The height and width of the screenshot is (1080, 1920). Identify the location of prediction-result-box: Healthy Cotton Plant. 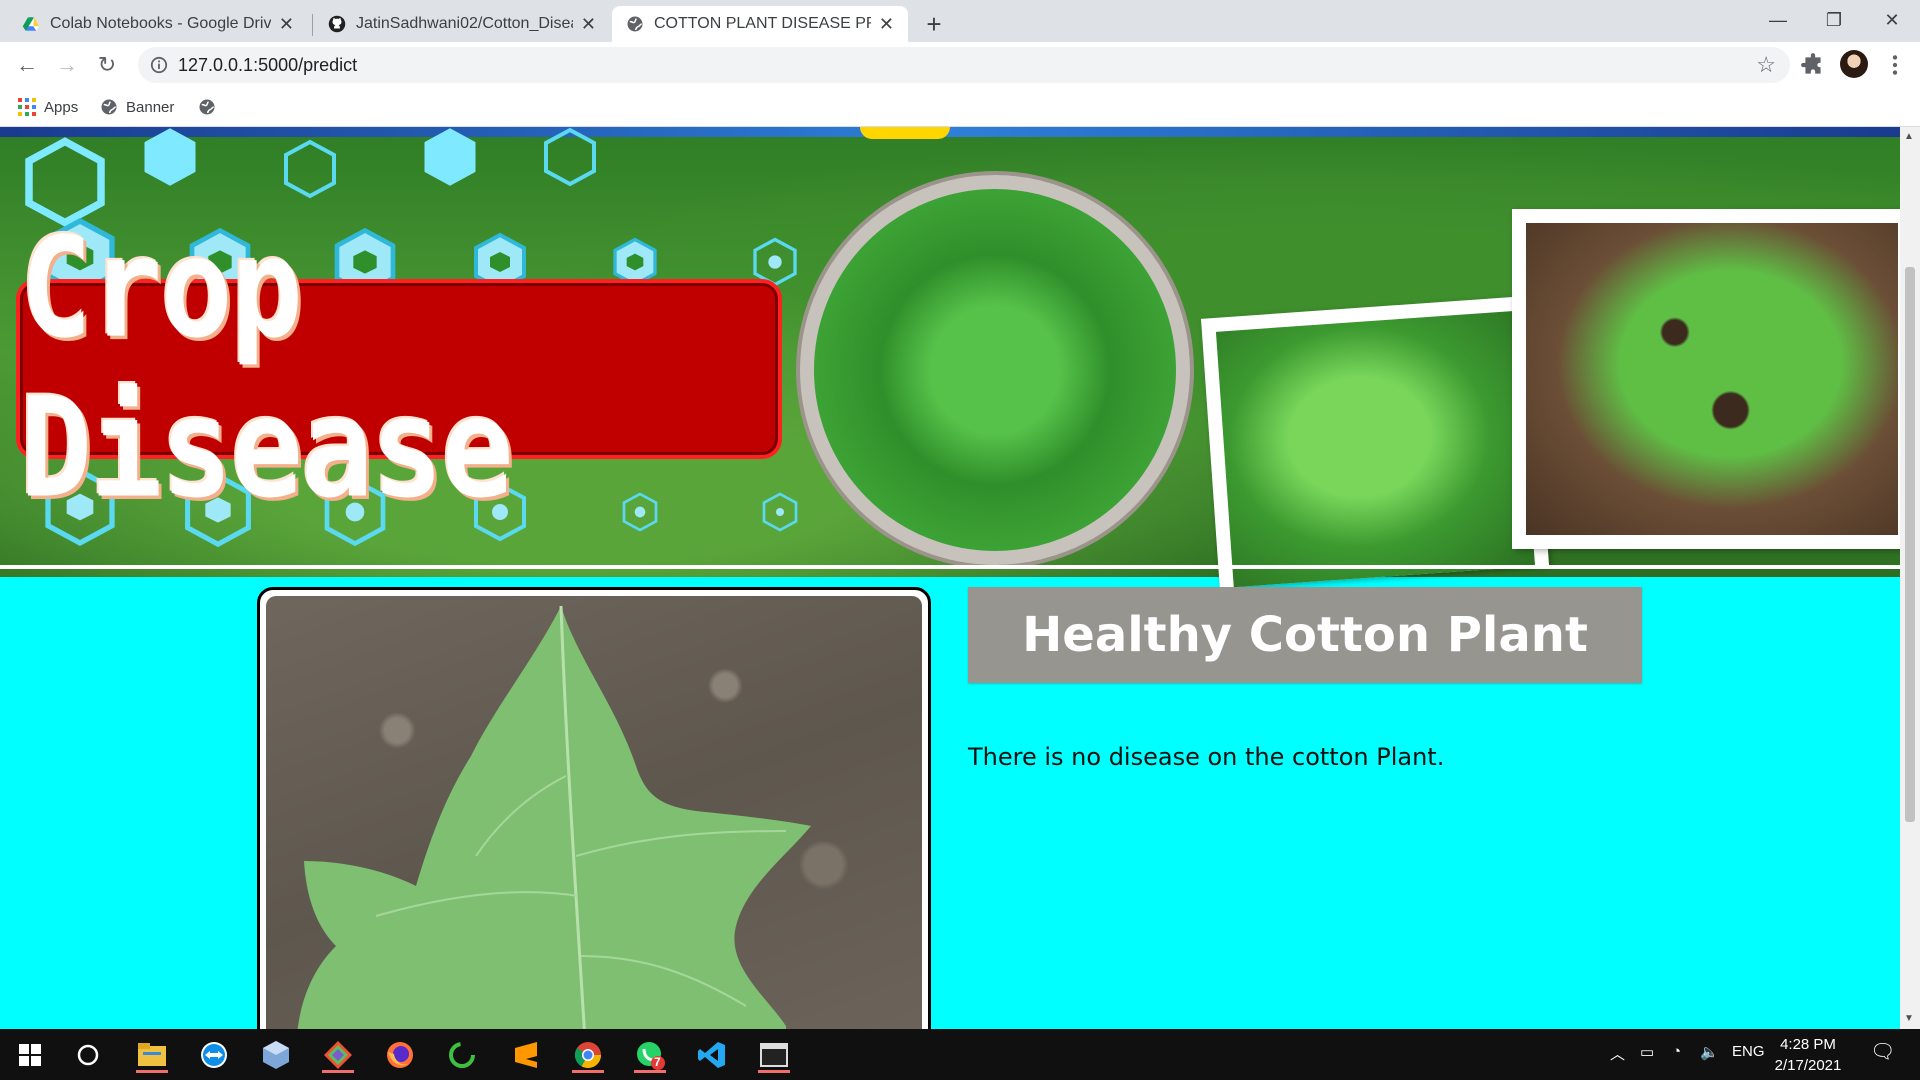
(1305, 635).